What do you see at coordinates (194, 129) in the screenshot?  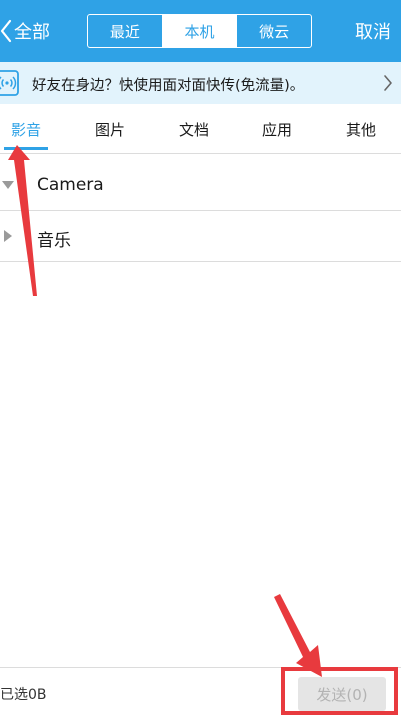 I see `tab-documents: 文档` at bounding box center [194, 129].